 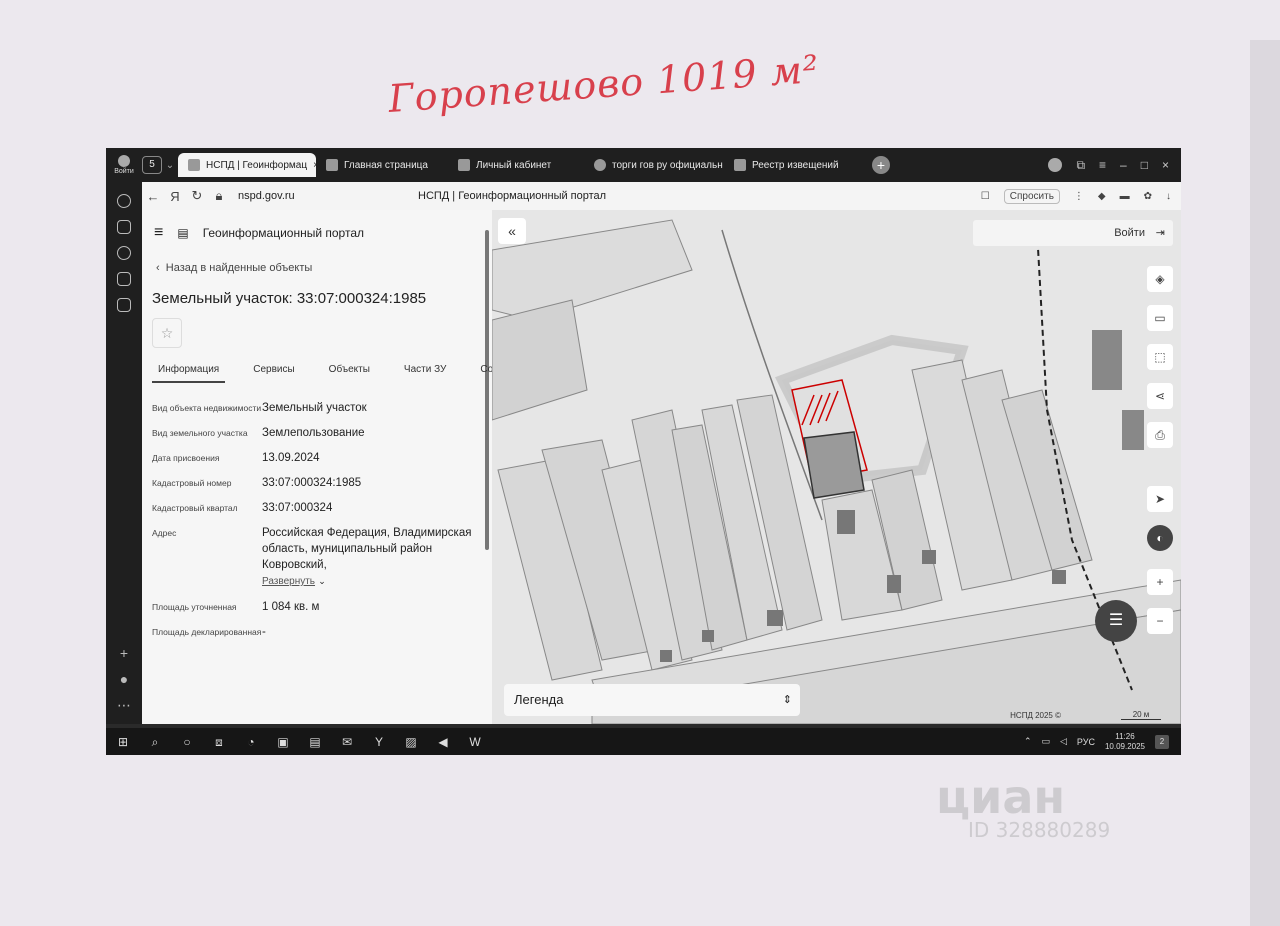 What do you see at coordinates (1160, 538) in the screenshot?
I see `basemap-toggle-icon: ◐` at bounding box center [1160, 538].